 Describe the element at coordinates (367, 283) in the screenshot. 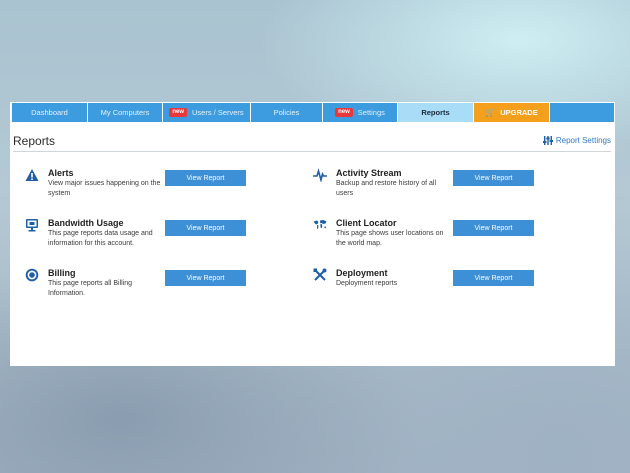

I see `report-description: Deployment reports` at that location.